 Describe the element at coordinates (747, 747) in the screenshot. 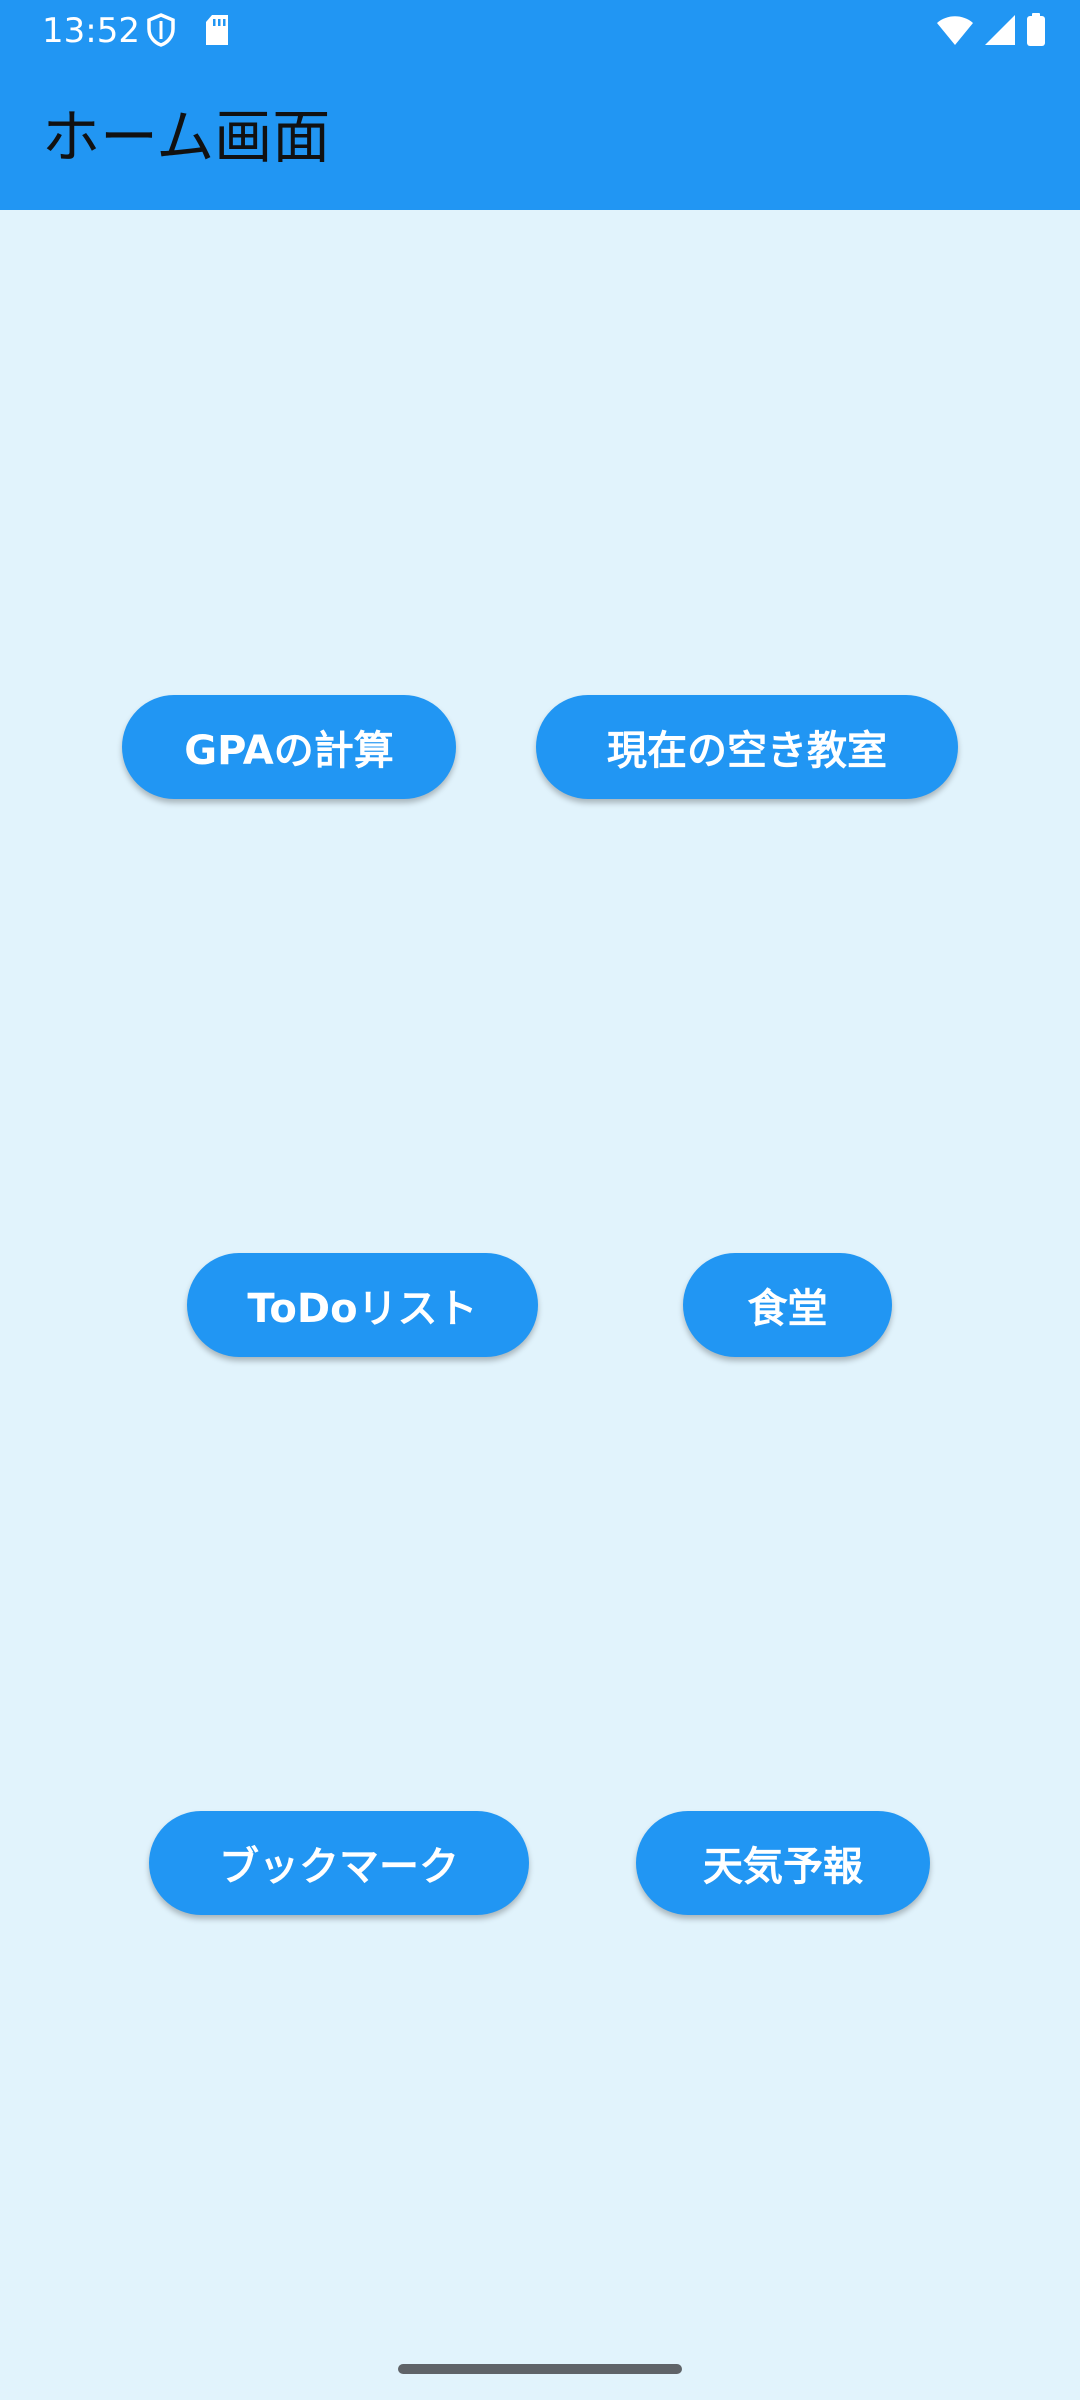

I see `empty-classroom-button: 現在の空き教室` at that location.